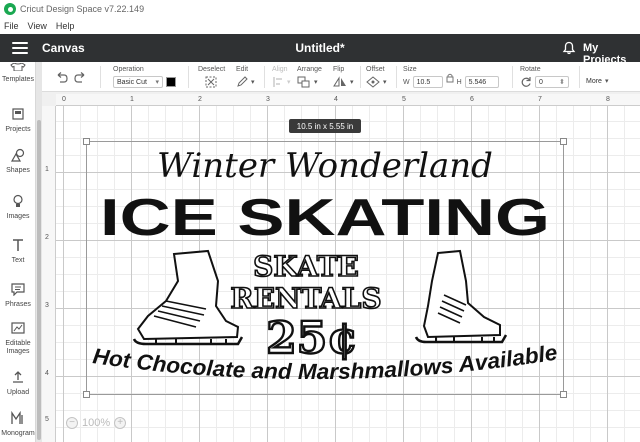 This screenshot has width=640, height=442. What do you see at coordinates (39, 280) in the screenshot?
I see `scrollbar-thumb` at bounding box center [39, 280].